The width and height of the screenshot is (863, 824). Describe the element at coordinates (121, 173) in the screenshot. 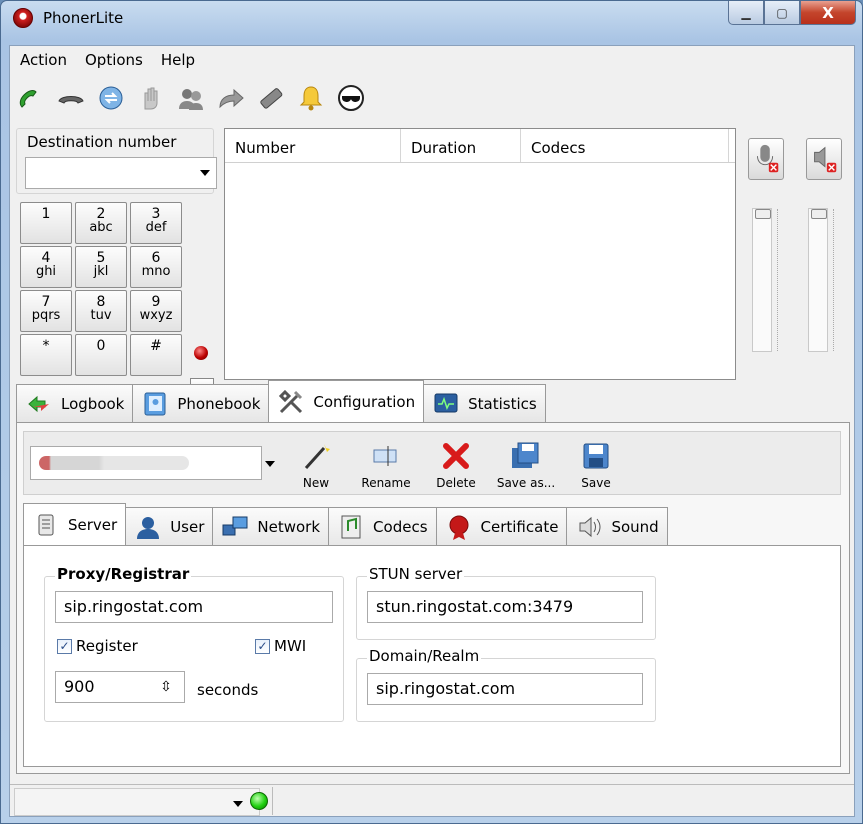

I see `destination-combobox` at that location.